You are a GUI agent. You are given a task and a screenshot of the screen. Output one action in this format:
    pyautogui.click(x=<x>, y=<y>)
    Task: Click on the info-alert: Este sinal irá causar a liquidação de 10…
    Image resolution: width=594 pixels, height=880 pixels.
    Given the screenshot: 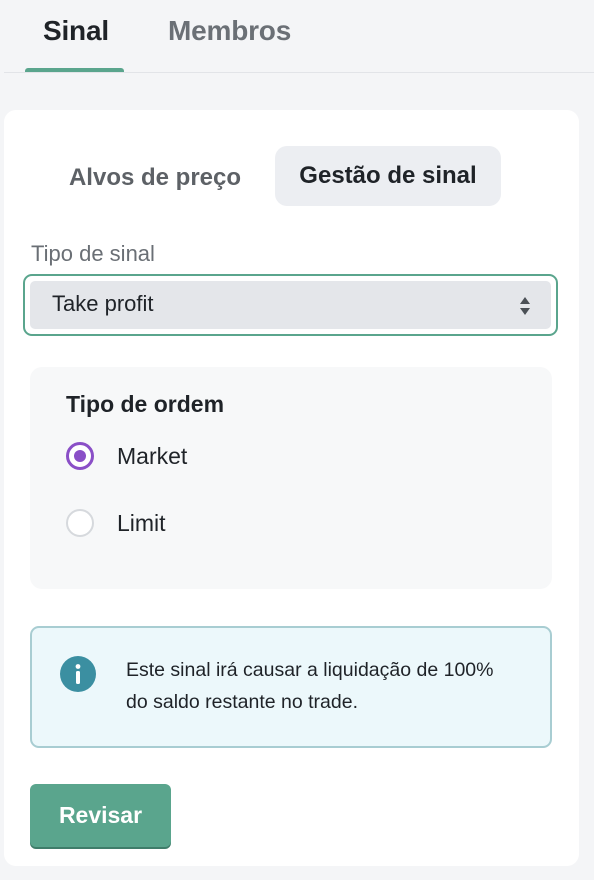 What is the action you would take?
    pyautogui.click(x=291, y=687)
    